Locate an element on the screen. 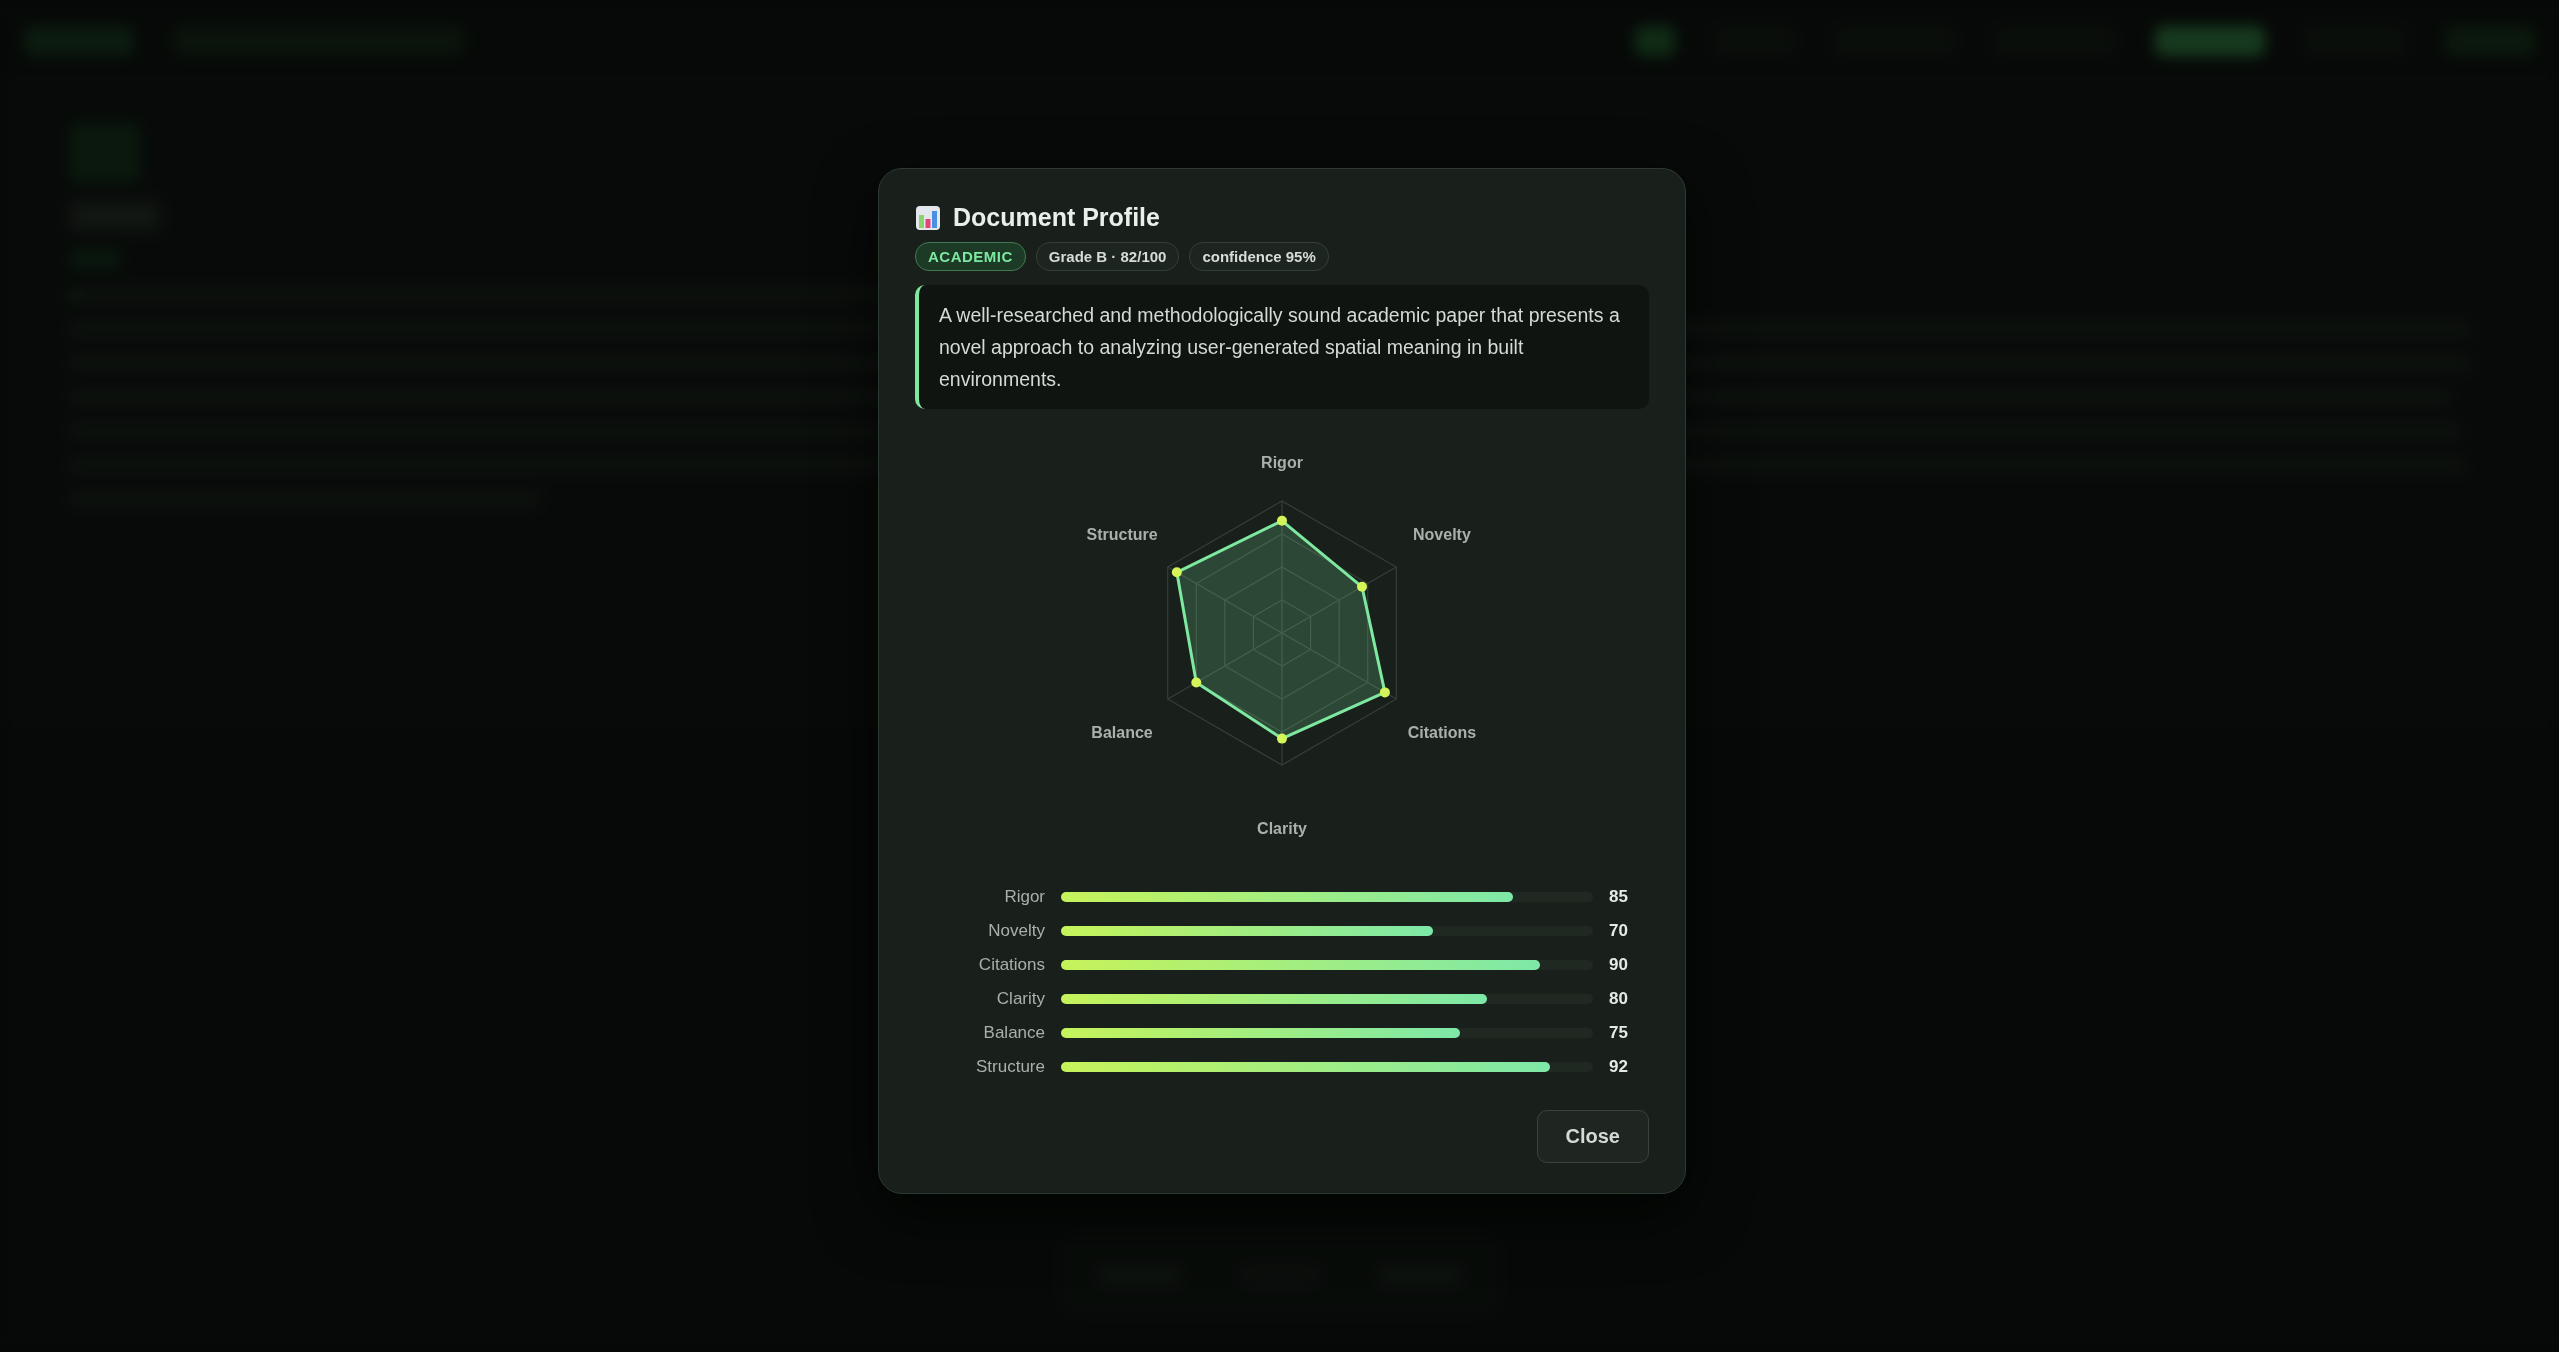 The image size is (2559, 1352). axis-label: Balance is located at coordinates (1122, 732).